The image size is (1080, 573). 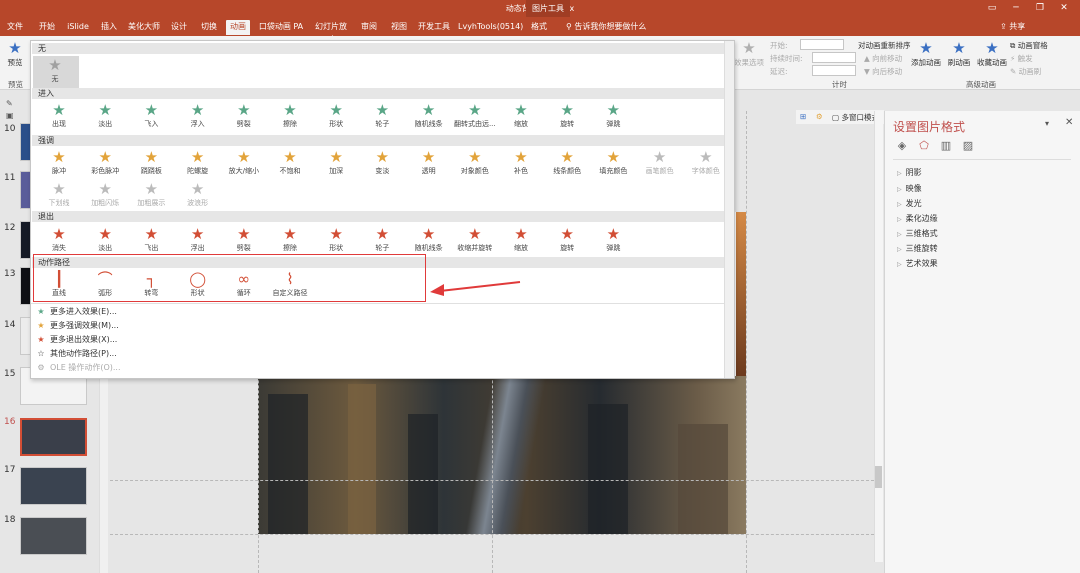 What do you see at coordinates (429, 118) in the screenshot?
I see `entrance-effect: ★ 随机线条` at bounding box center [429, 118].